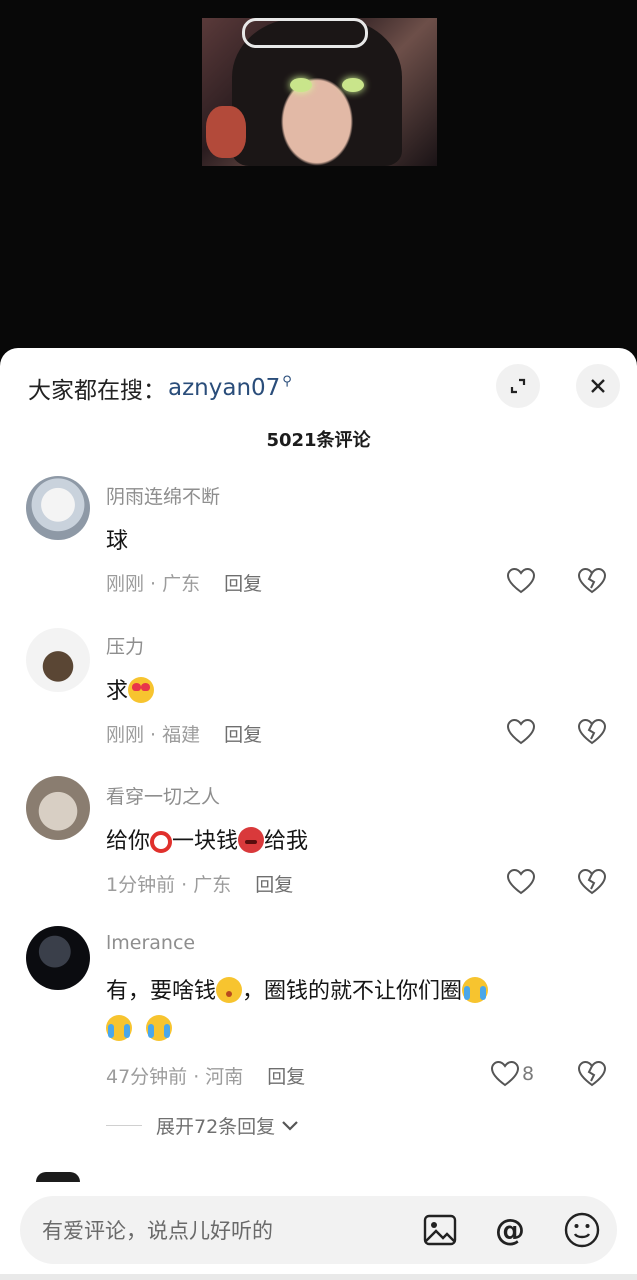 The image size is (637, 1280). What do you see at coordinates (229, 990) in the screenshot?
I see `kissing-emoji-icon` at bounding box center [229, 990].